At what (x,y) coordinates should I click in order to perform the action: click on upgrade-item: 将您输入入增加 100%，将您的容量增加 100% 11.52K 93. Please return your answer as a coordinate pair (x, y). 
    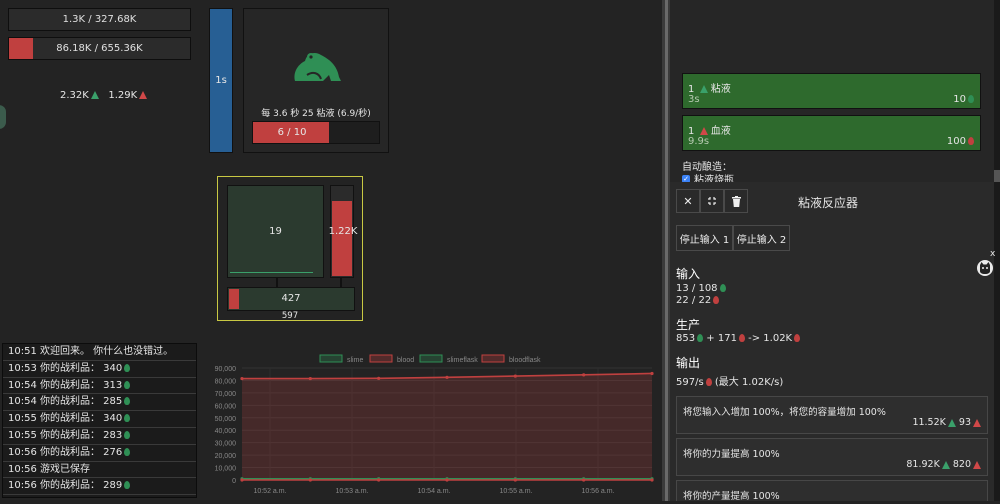
    Looking at the image, I should click on (832, 415).